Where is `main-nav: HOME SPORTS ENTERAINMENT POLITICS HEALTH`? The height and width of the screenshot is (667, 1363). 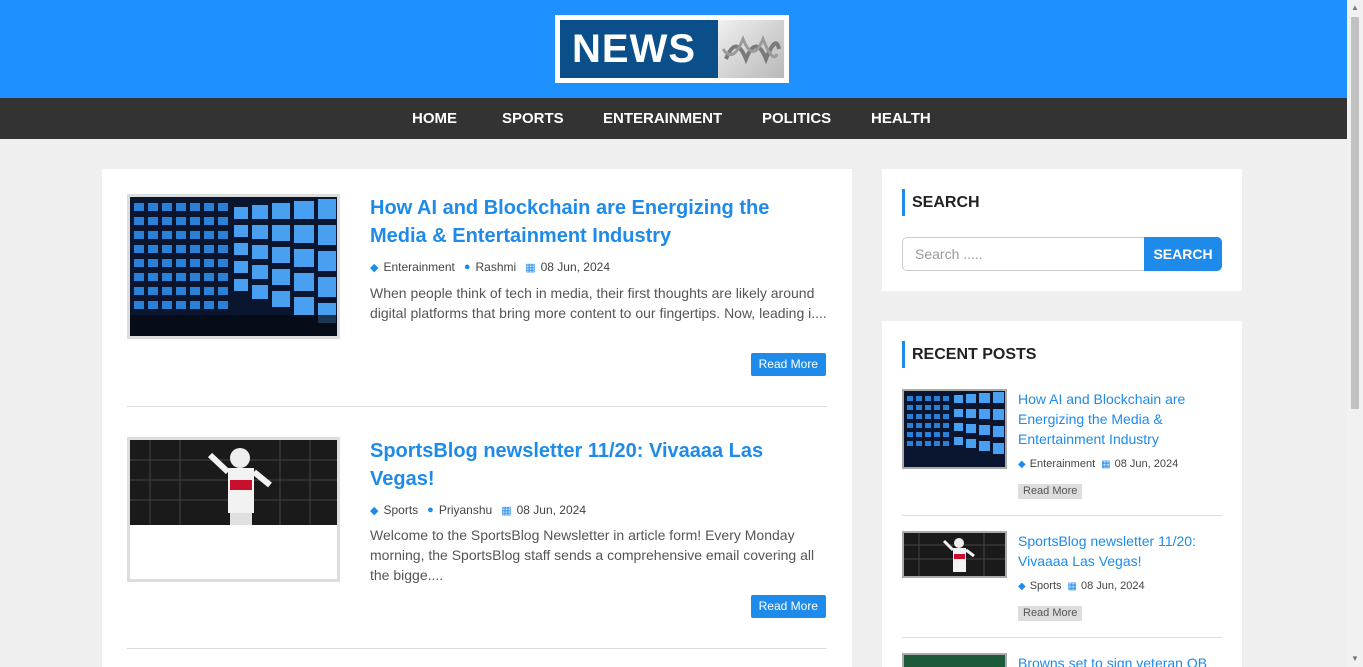 main-nav: HOME SPORTS ENTERAINMENT POLITICS HEALTH is located at coordinates (673, 118).